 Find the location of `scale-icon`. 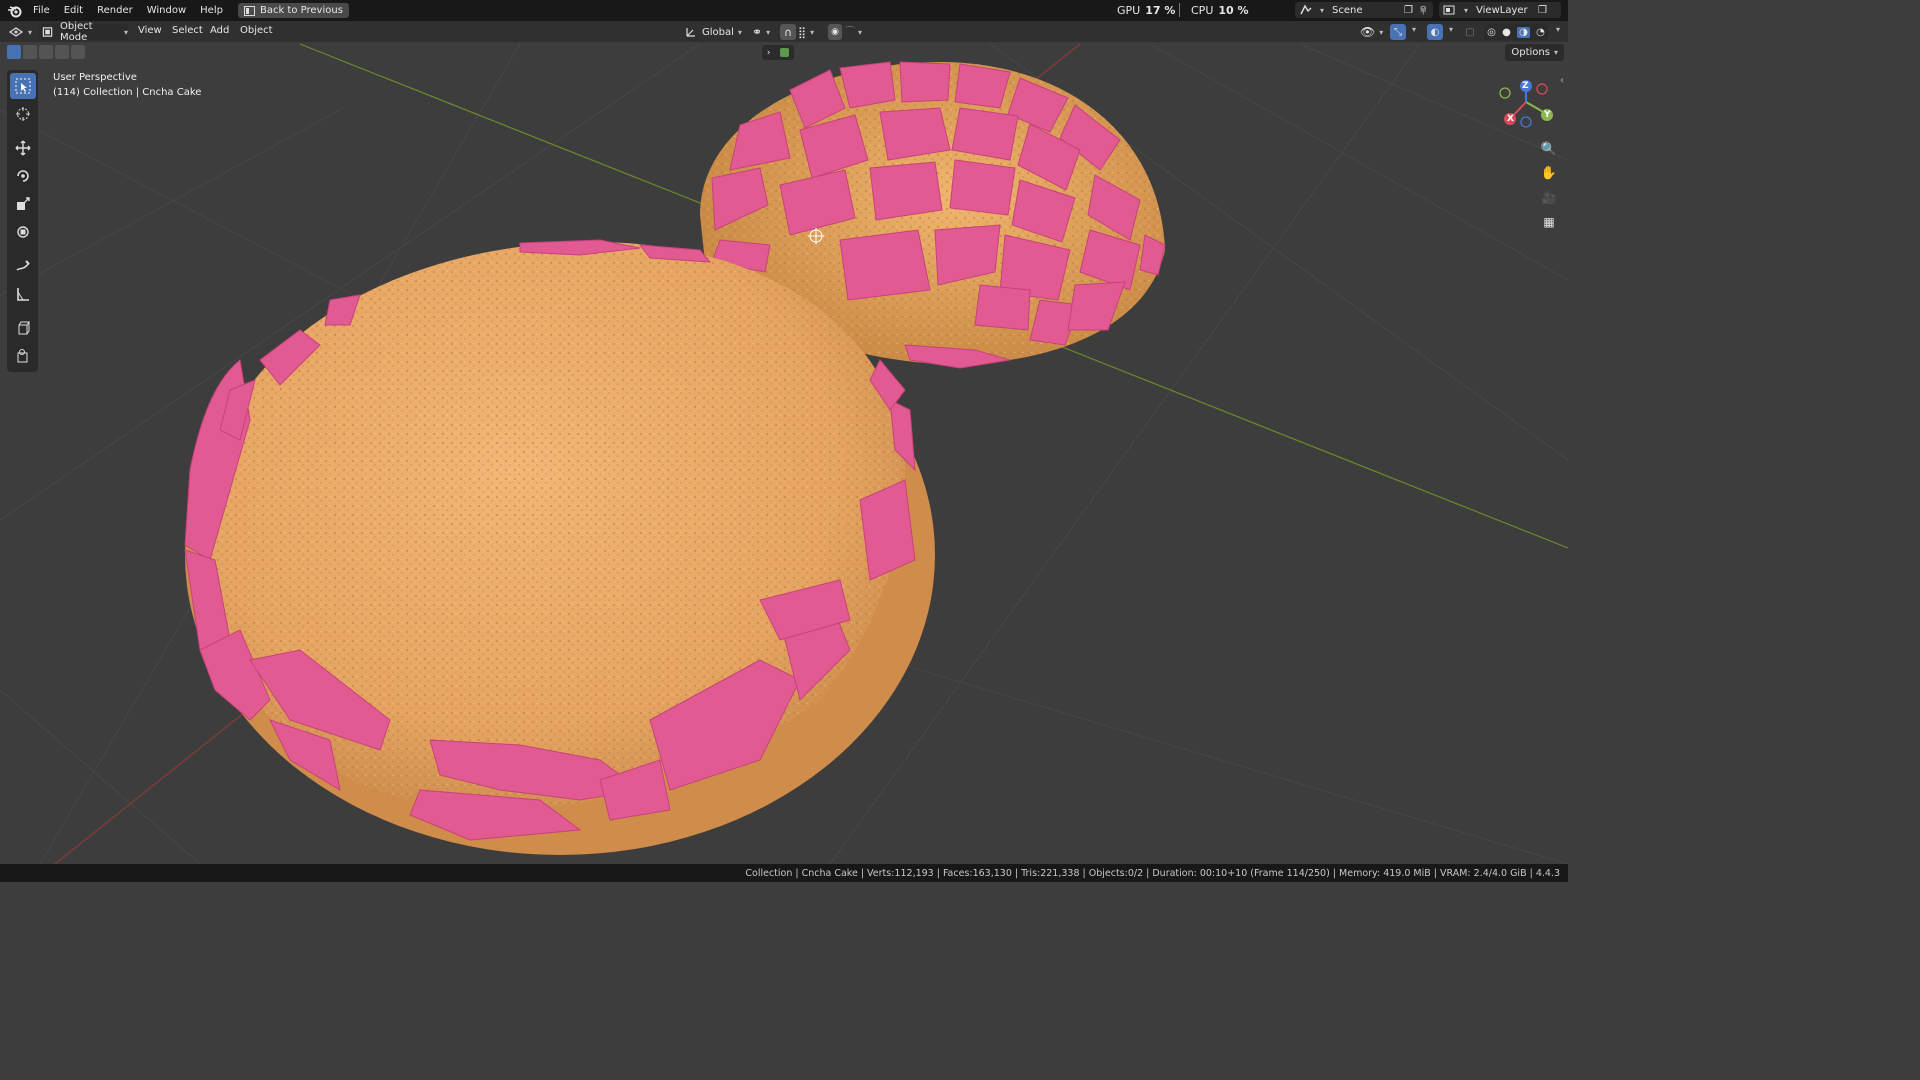

scale-icon is located at coordinates (23, 203).